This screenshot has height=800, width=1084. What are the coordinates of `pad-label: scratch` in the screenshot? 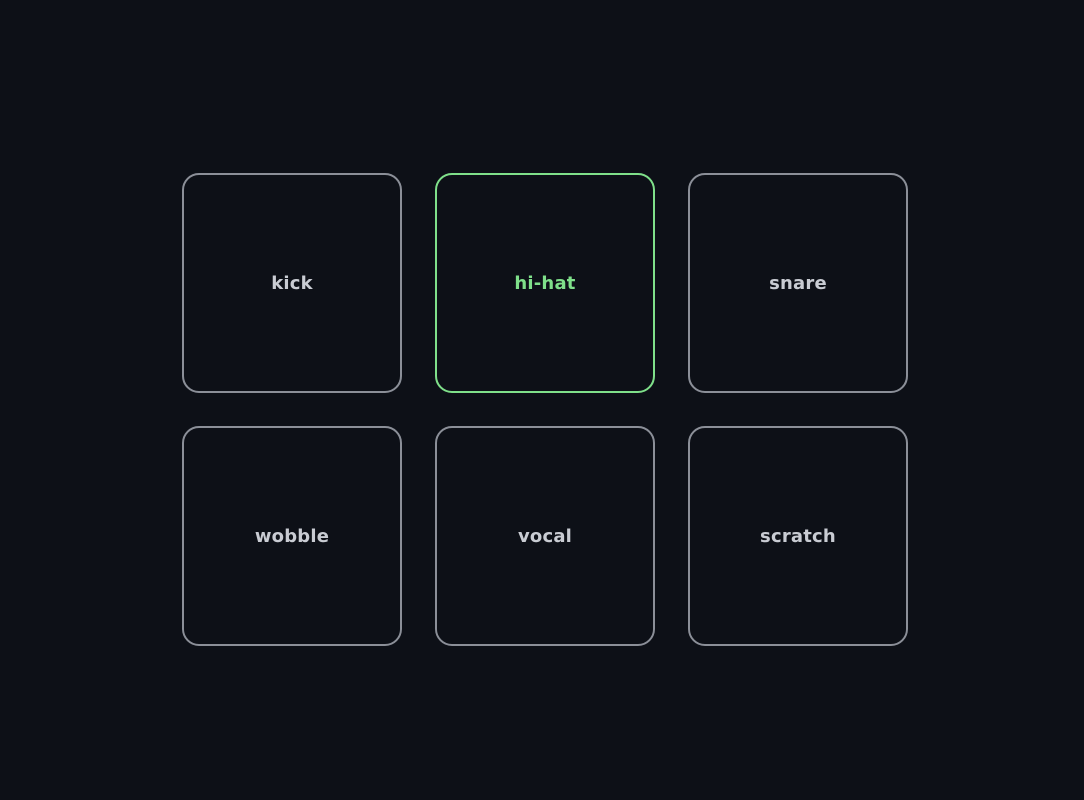 It's located at (798, 536).